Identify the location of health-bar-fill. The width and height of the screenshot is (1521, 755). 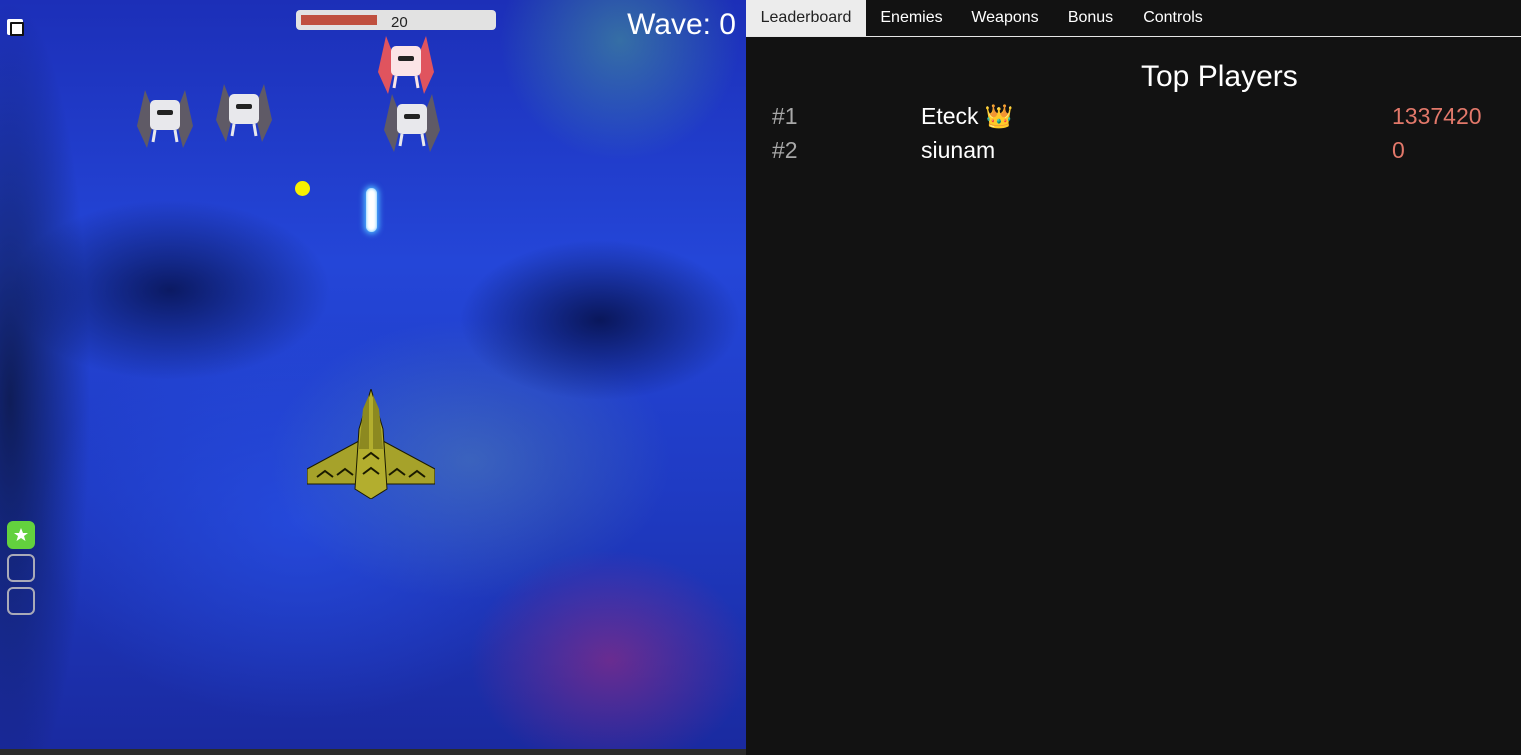
(339, 20).